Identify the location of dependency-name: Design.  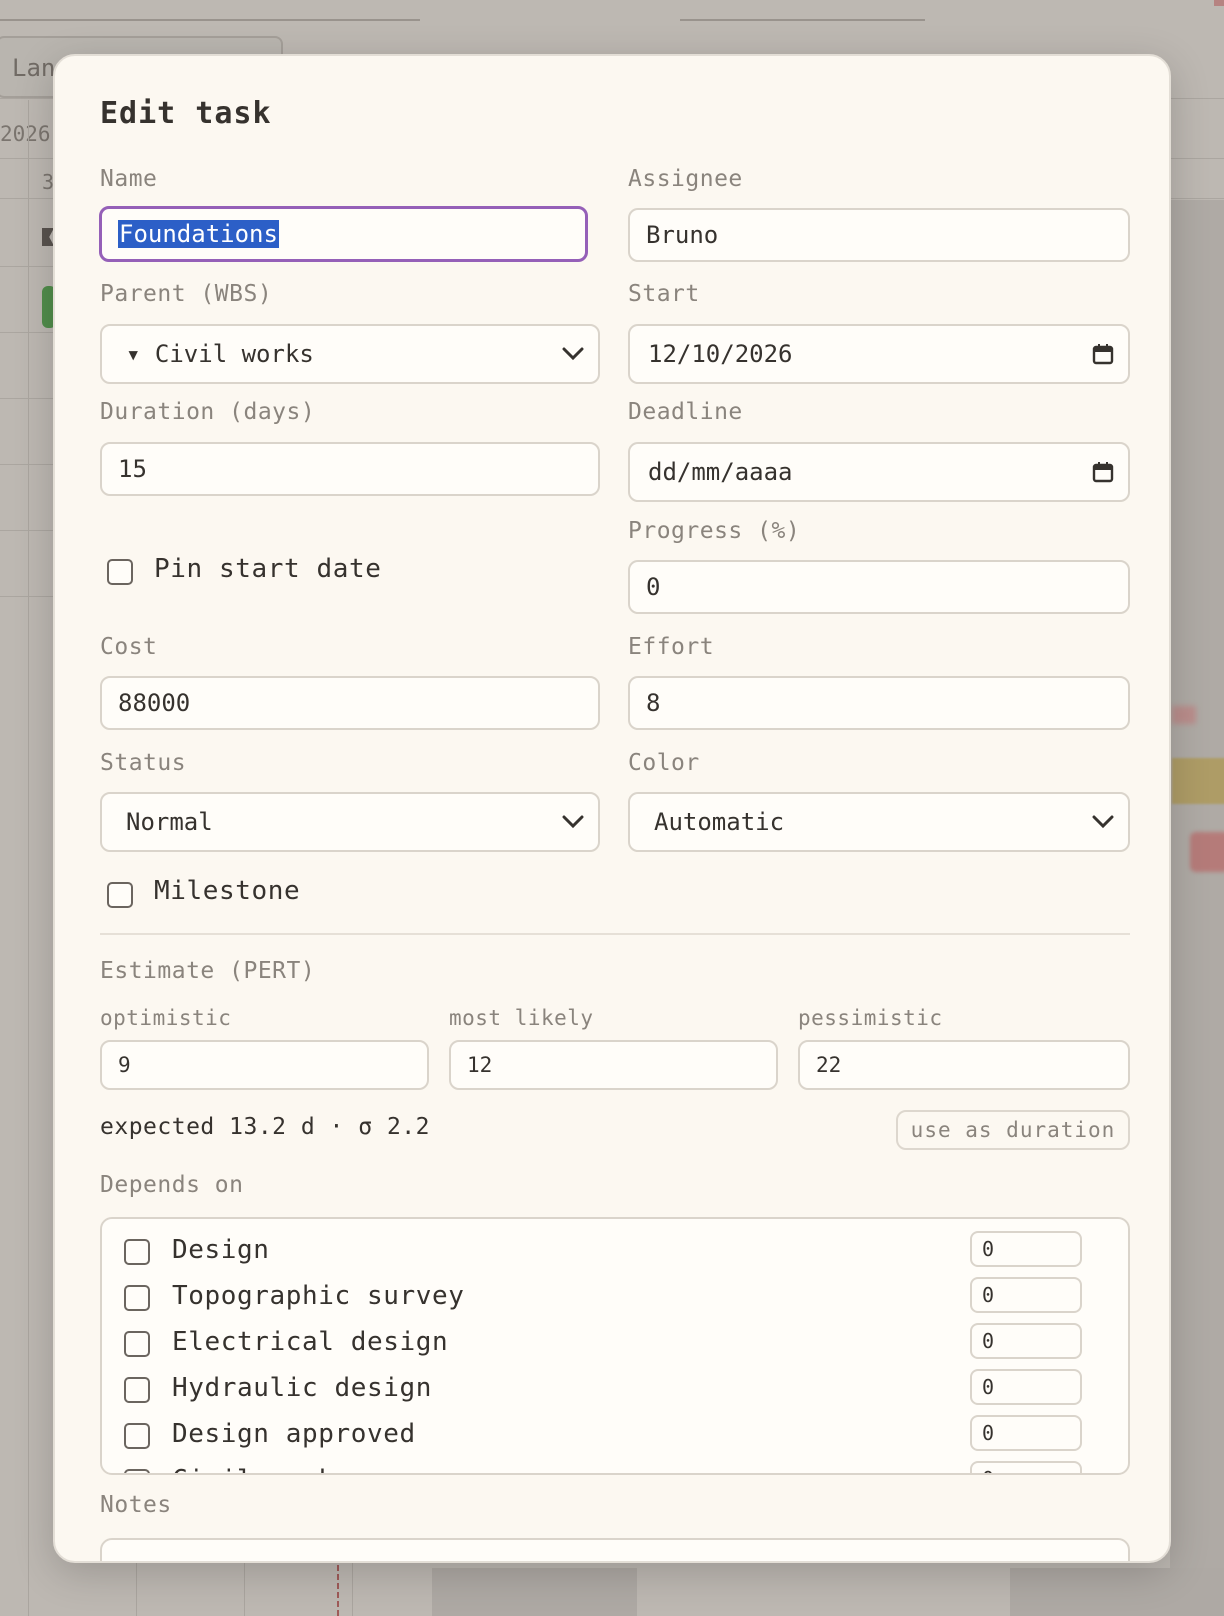
(221, 1250).